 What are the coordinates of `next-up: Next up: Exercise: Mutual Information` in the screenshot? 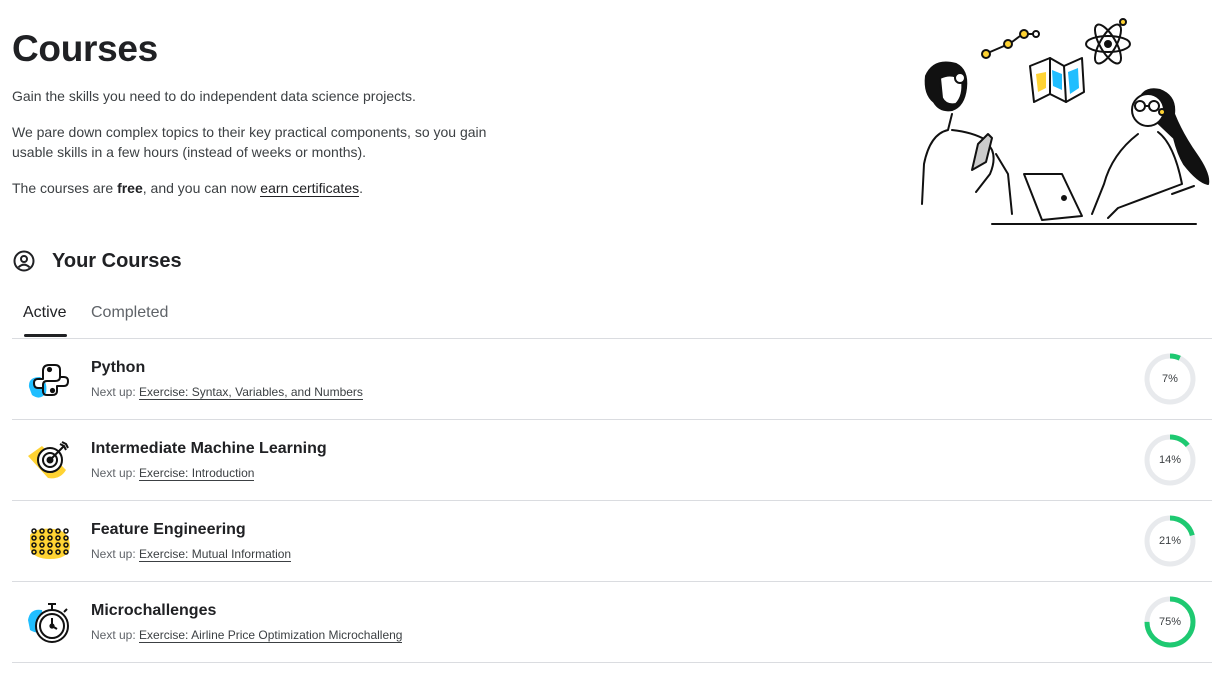 It's located at (191, 554).